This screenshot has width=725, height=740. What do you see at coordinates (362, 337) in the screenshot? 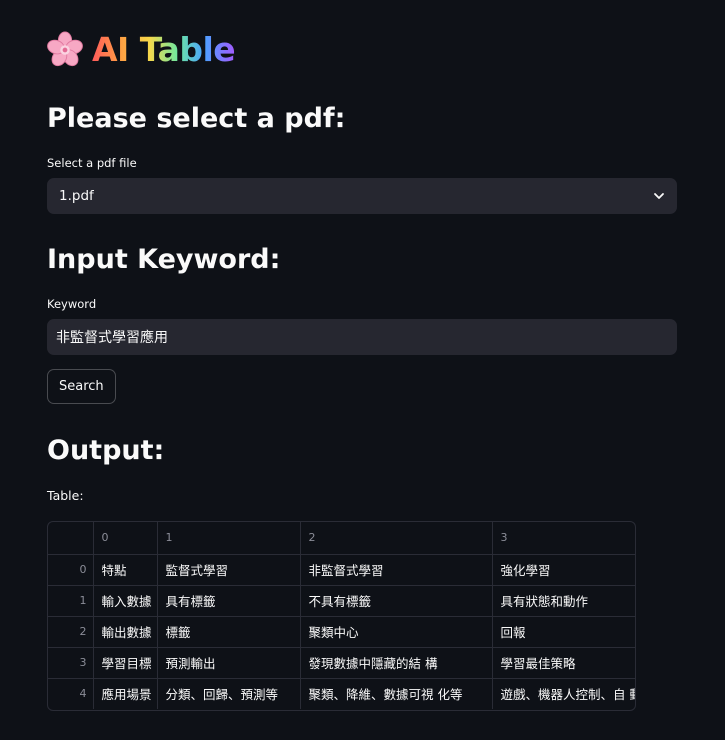
I see `keyword-input` at bounding box center [362, 337].